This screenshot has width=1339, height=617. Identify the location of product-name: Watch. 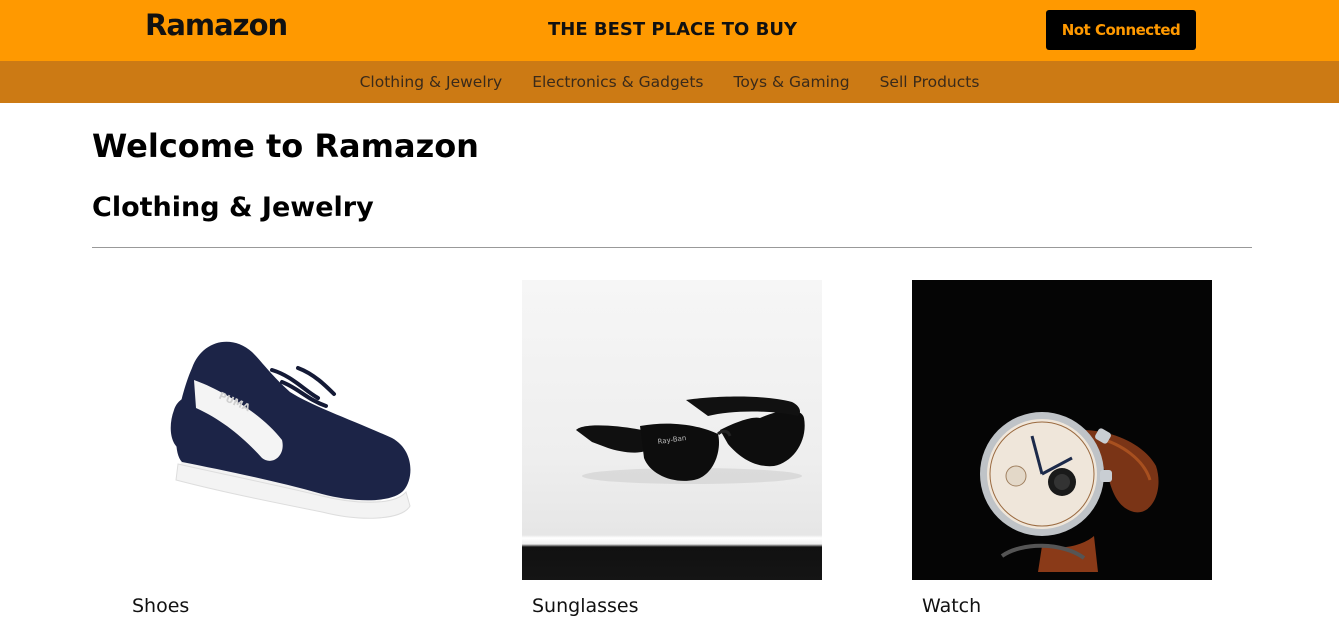
(951, 606).